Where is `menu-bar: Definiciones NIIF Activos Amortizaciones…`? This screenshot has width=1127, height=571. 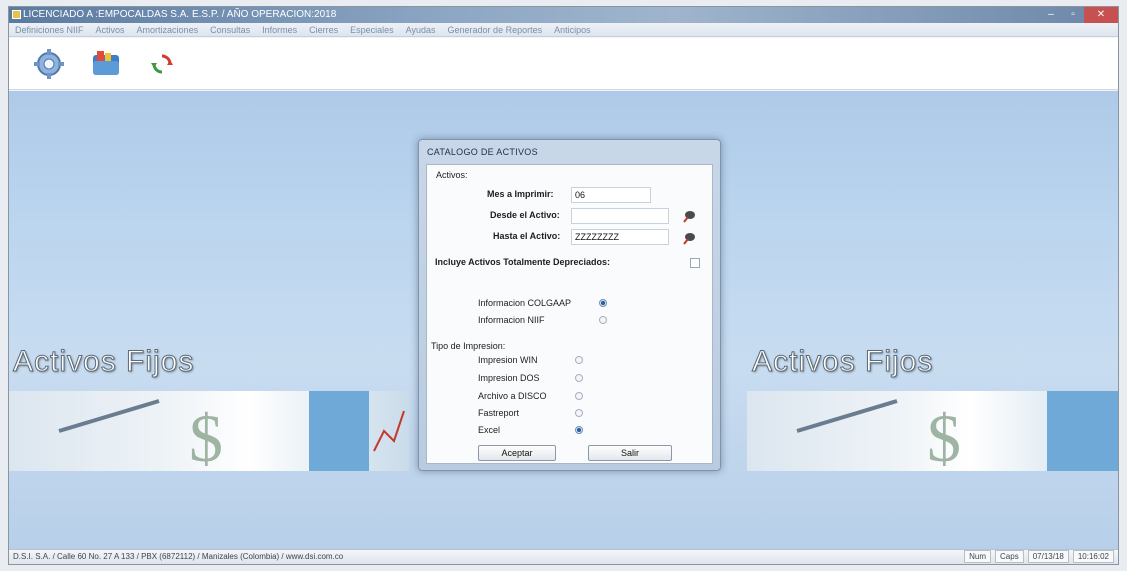 menu-bar: Definiciones NIIF Activos Amortizaciones… is located at coordinates (563, 30).